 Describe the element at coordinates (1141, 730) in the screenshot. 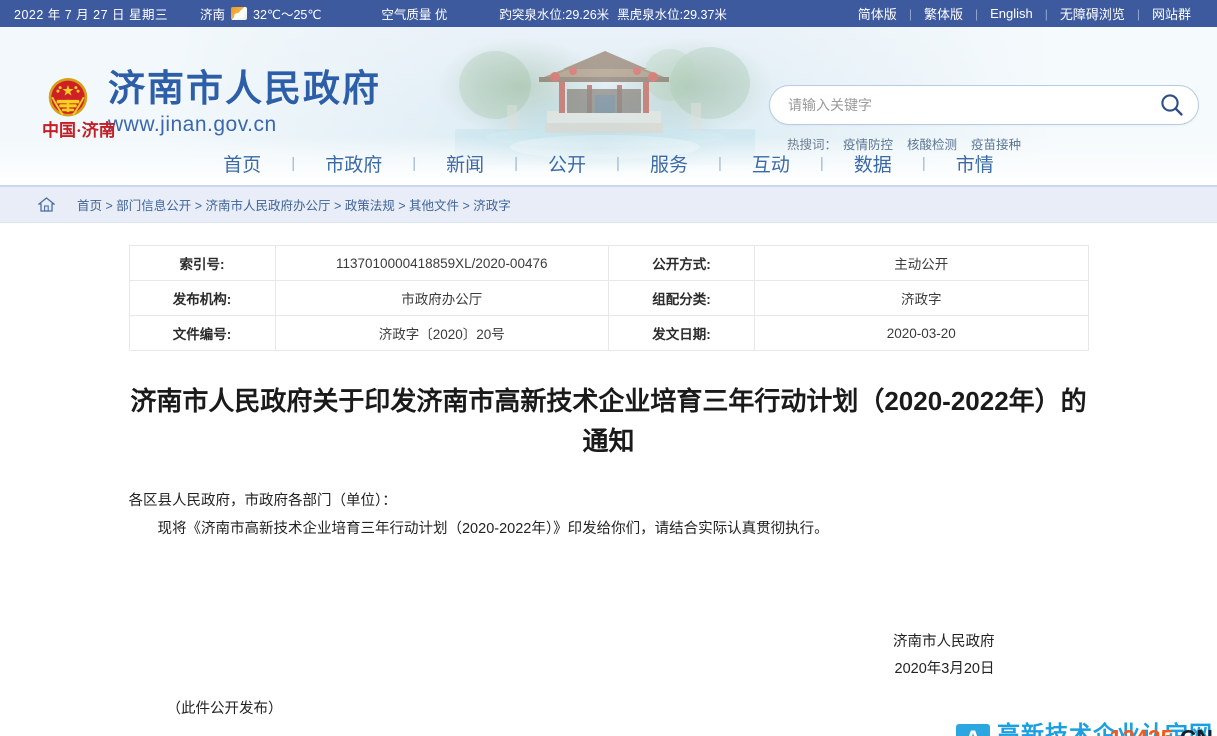

I see `watermark-number: 12425` at that location.